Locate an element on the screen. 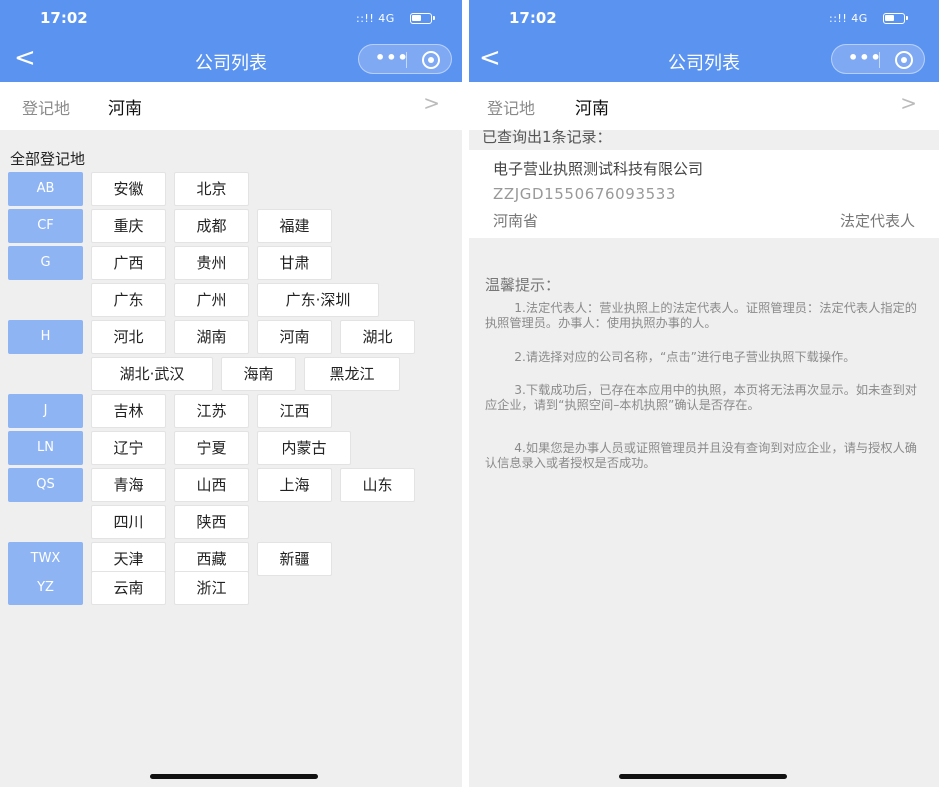 The height and width of the screenshot is (787, 939). letter-index-ab: AB is located at coordinates (45, 189).